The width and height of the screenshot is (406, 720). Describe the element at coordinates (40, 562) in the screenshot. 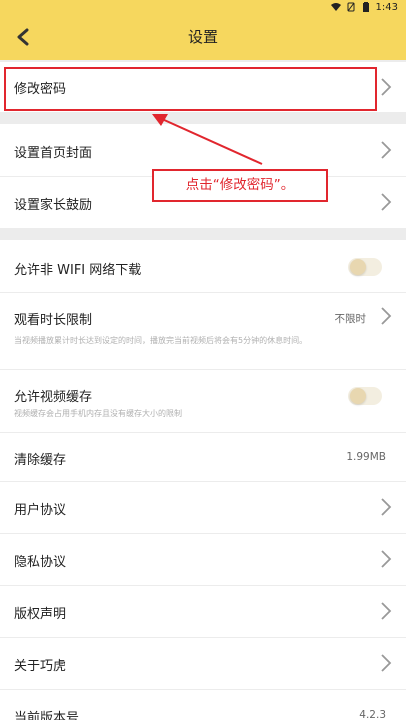

I see `privacy-agreement-label: 隐私协议` at that location.